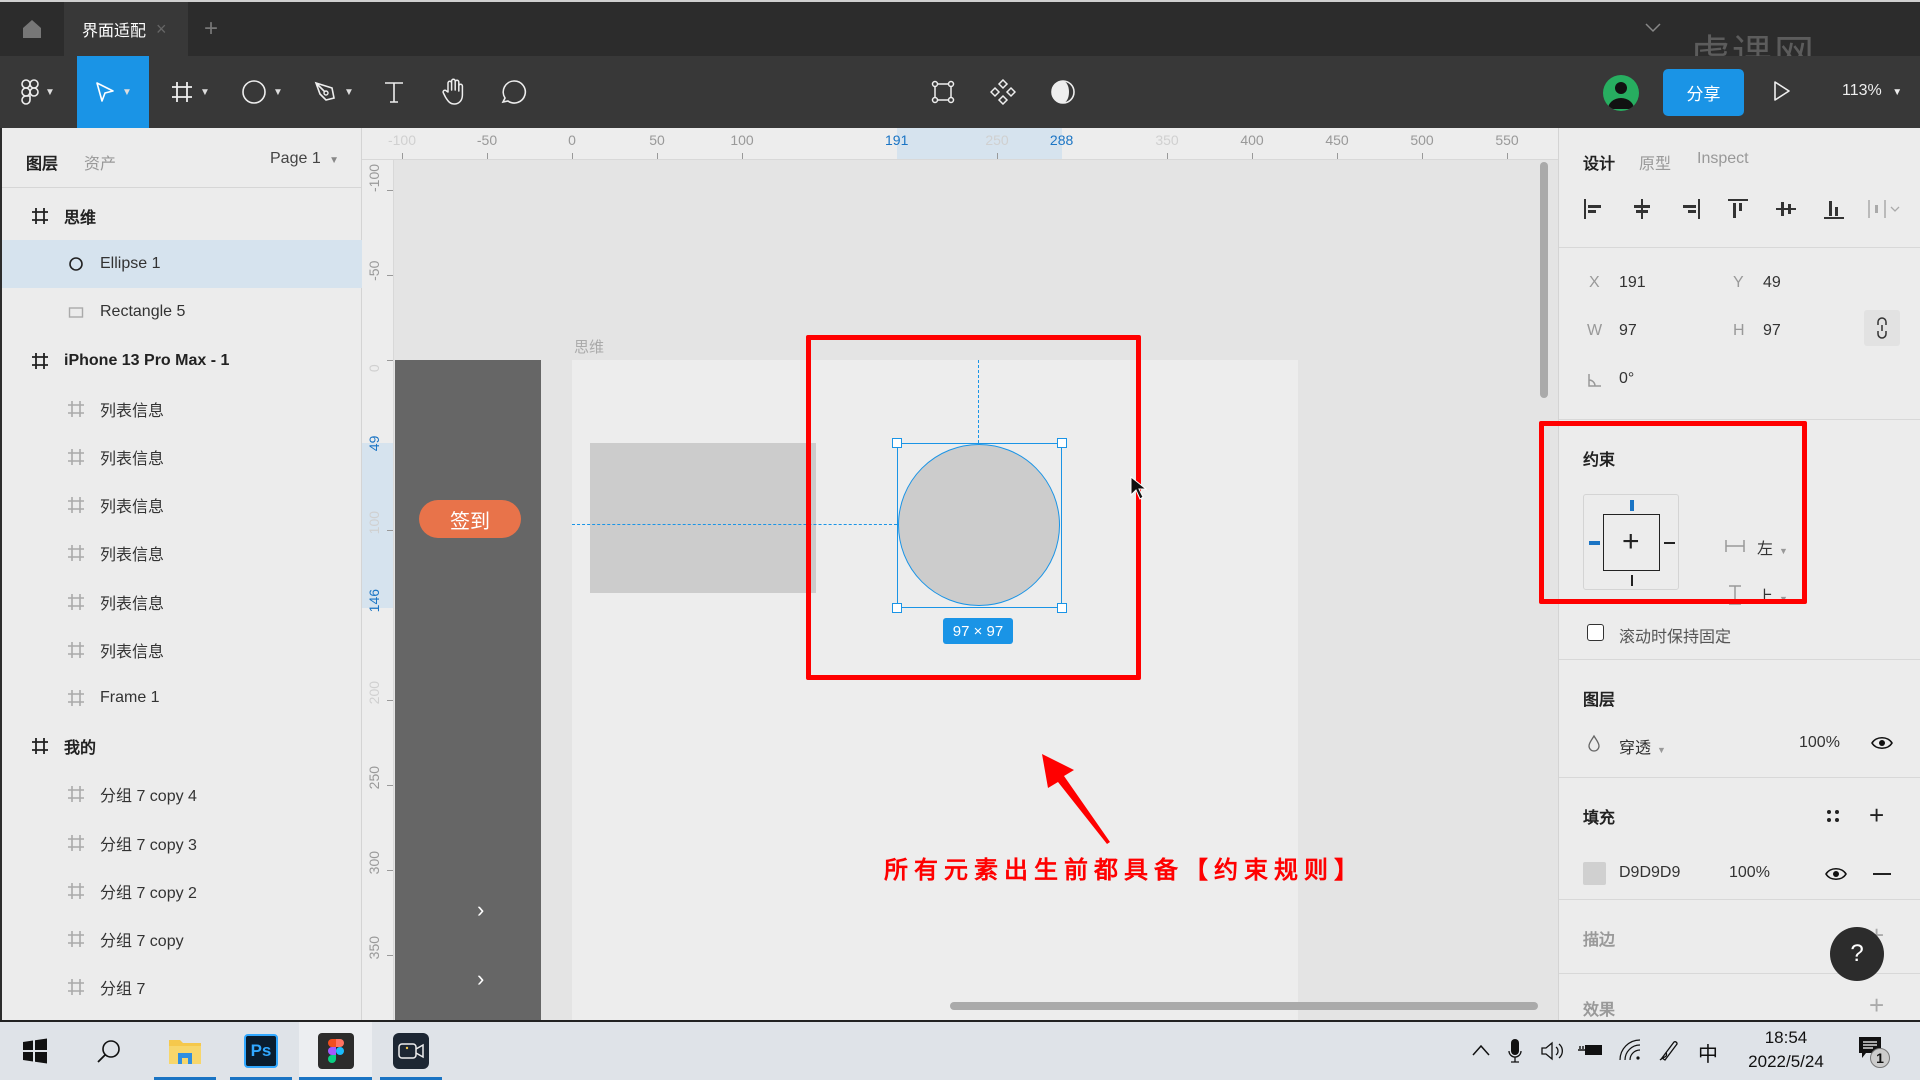 This screenshot has height=1080, width=1920. Describe the element at coordinates (211, 29) in the screenshot. I see `new-tab-button: +` at that location.